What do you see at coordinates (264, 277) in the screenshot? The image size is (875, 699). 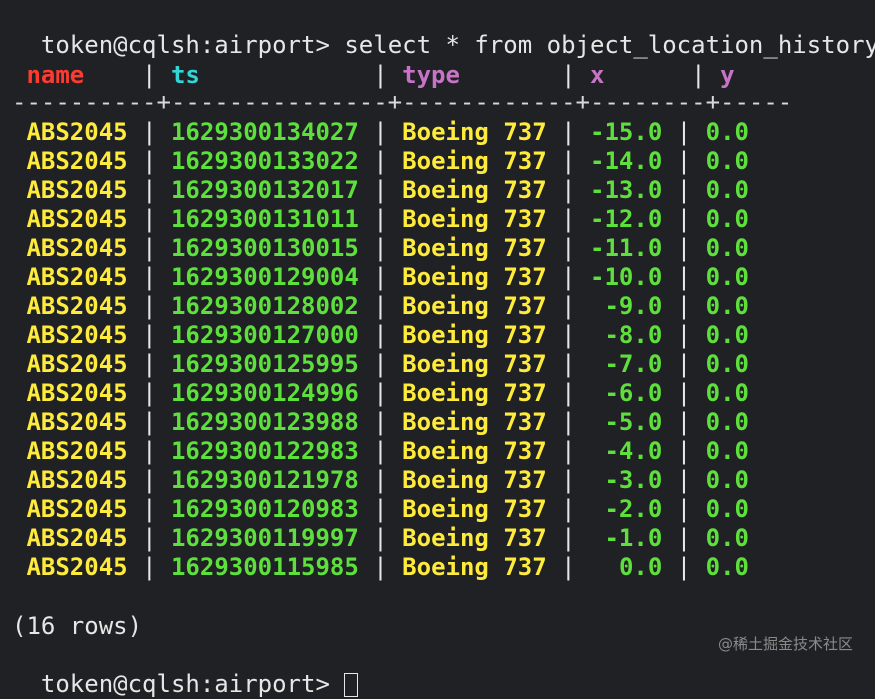 I see `cell-ts: 1629300129004` at bounding box center [264, 277].